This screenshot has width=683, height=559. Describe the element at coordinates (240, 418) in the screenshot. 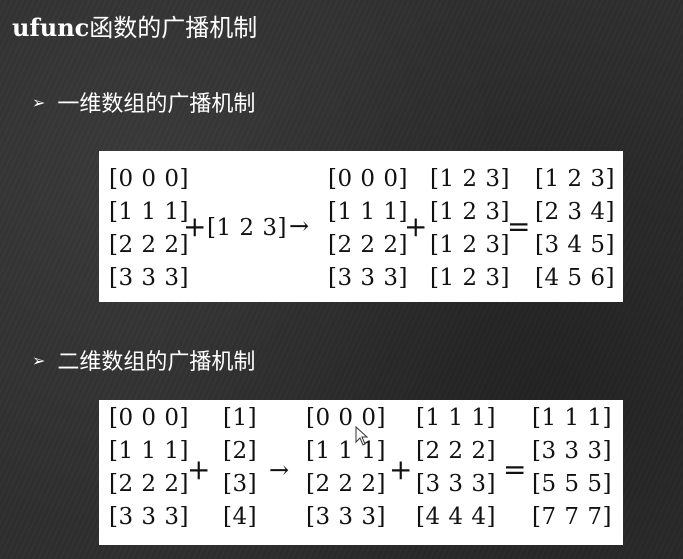

I see `matrix-row: [1]` at that location.